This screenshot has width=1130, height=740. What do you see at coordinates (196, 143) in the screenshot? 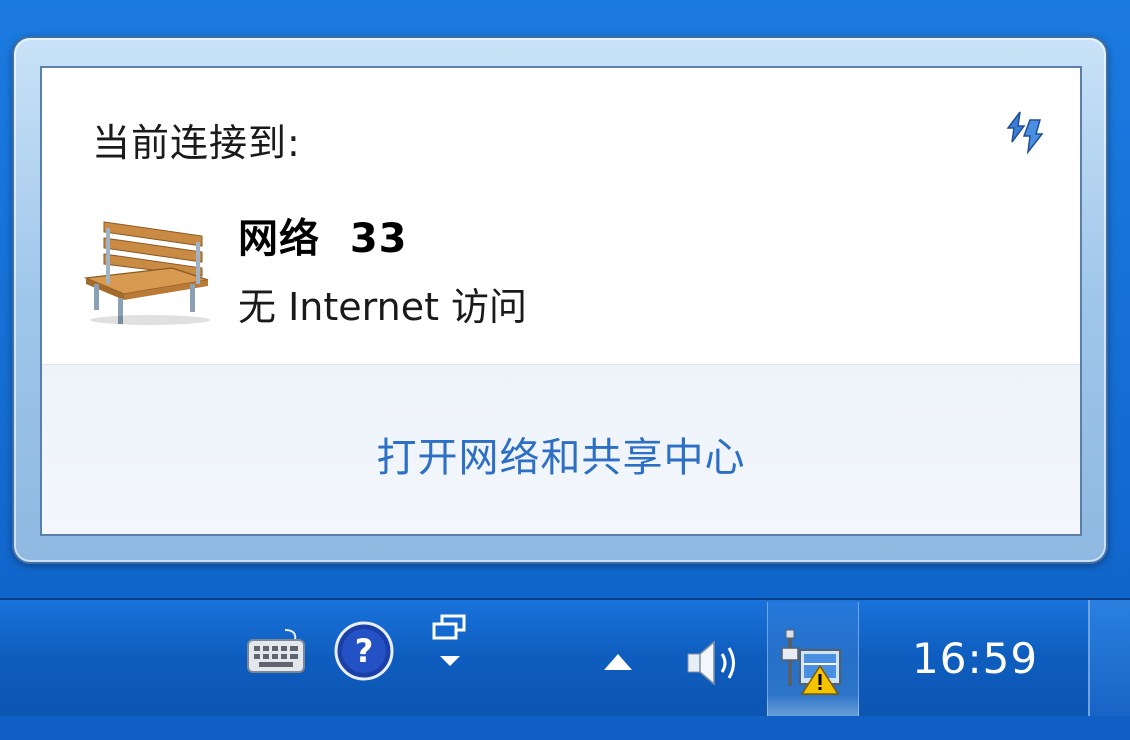
I see `connected-to-label: 当前连接到:` at bounding box center [196, 143].